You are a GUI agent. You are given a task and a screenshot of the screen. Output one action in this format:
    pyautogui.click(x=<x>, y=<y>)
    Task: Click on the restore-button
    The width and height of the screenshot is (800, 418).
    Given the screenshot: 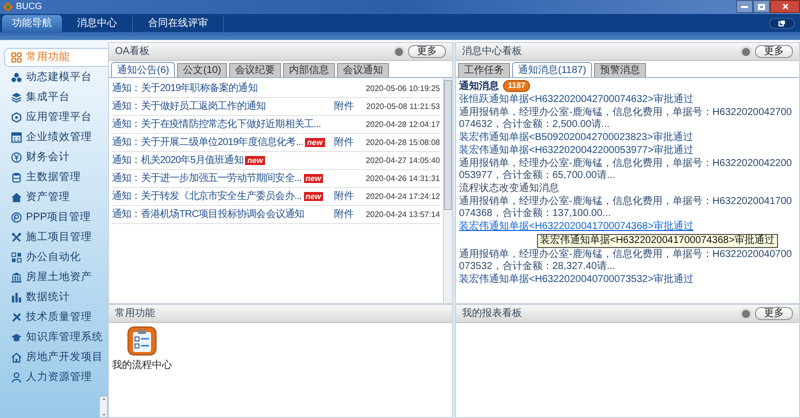 What is the action you would take?
    pyautogui.click(x=761, y=6)
    